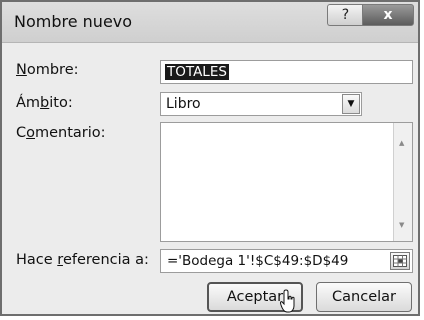 Image resolution: width=424 pixels, height=320 pixels. What do you see at coordinates (261, 104) in the screenshot?
I see `scope-select: Libro ▼` at bounding box center [261, 104].